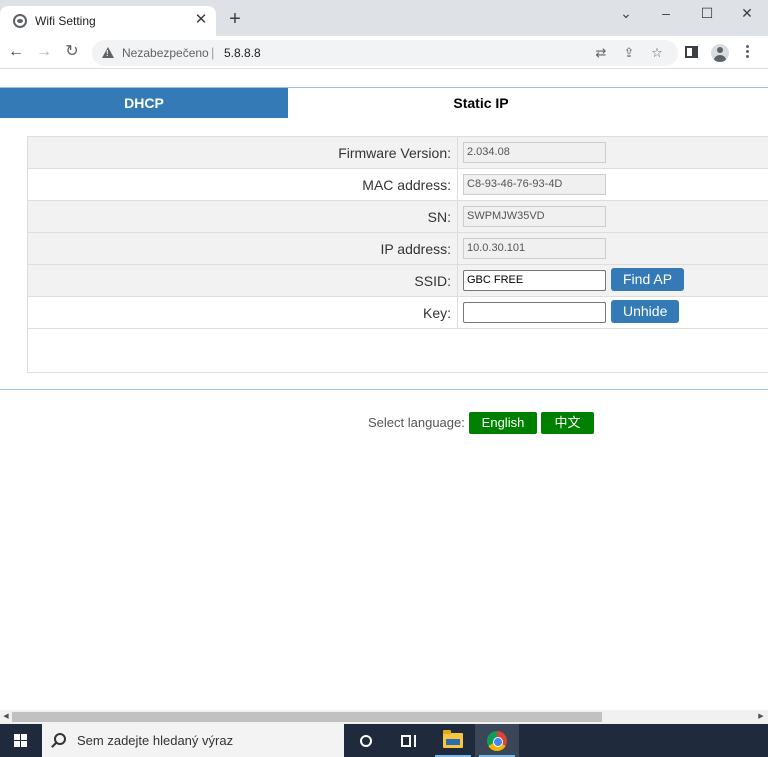 This screenshot has height=757, width=768. I want to click on windows-taskbar: Sem zadejte hledaný výraz, so click(384, 740).